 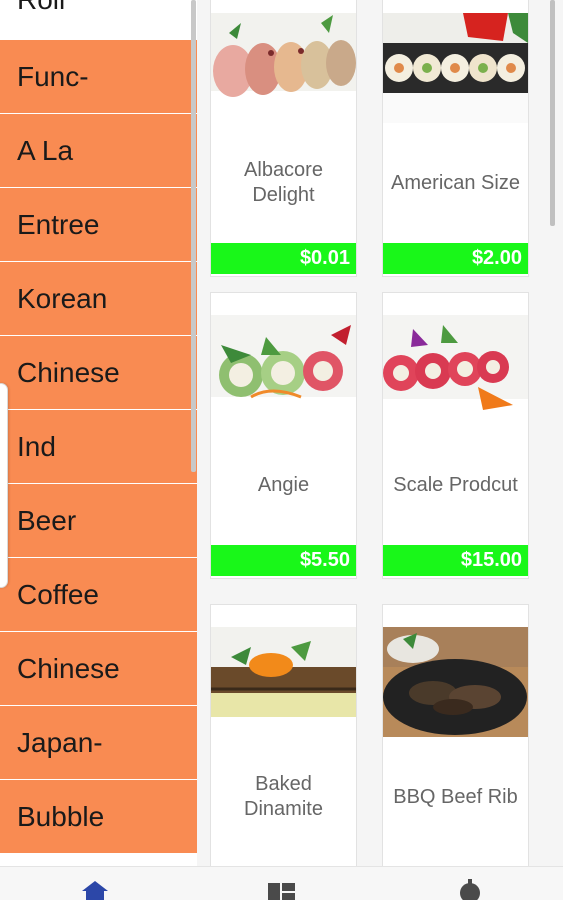 I want to click on product-price: $5.50, so click(x=283, y=560).